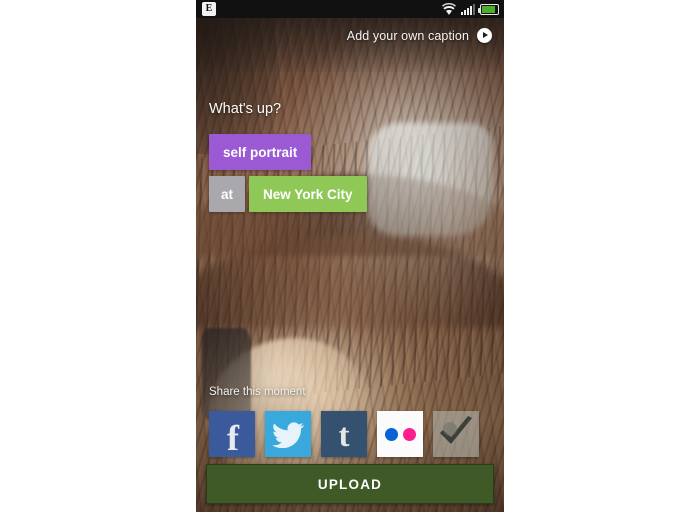 This screenshot has height=512, width=700. Describe the element at coordinates (488, 9) in the screenshot. I see `battery-icon` at that location.